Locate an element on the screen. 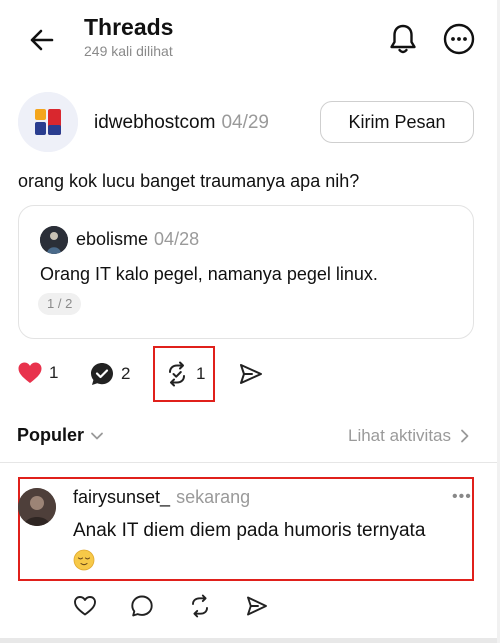 Image resolution: width=500 pixels, height=643 pixels. bell-icon is located at coordinates (403, 39).